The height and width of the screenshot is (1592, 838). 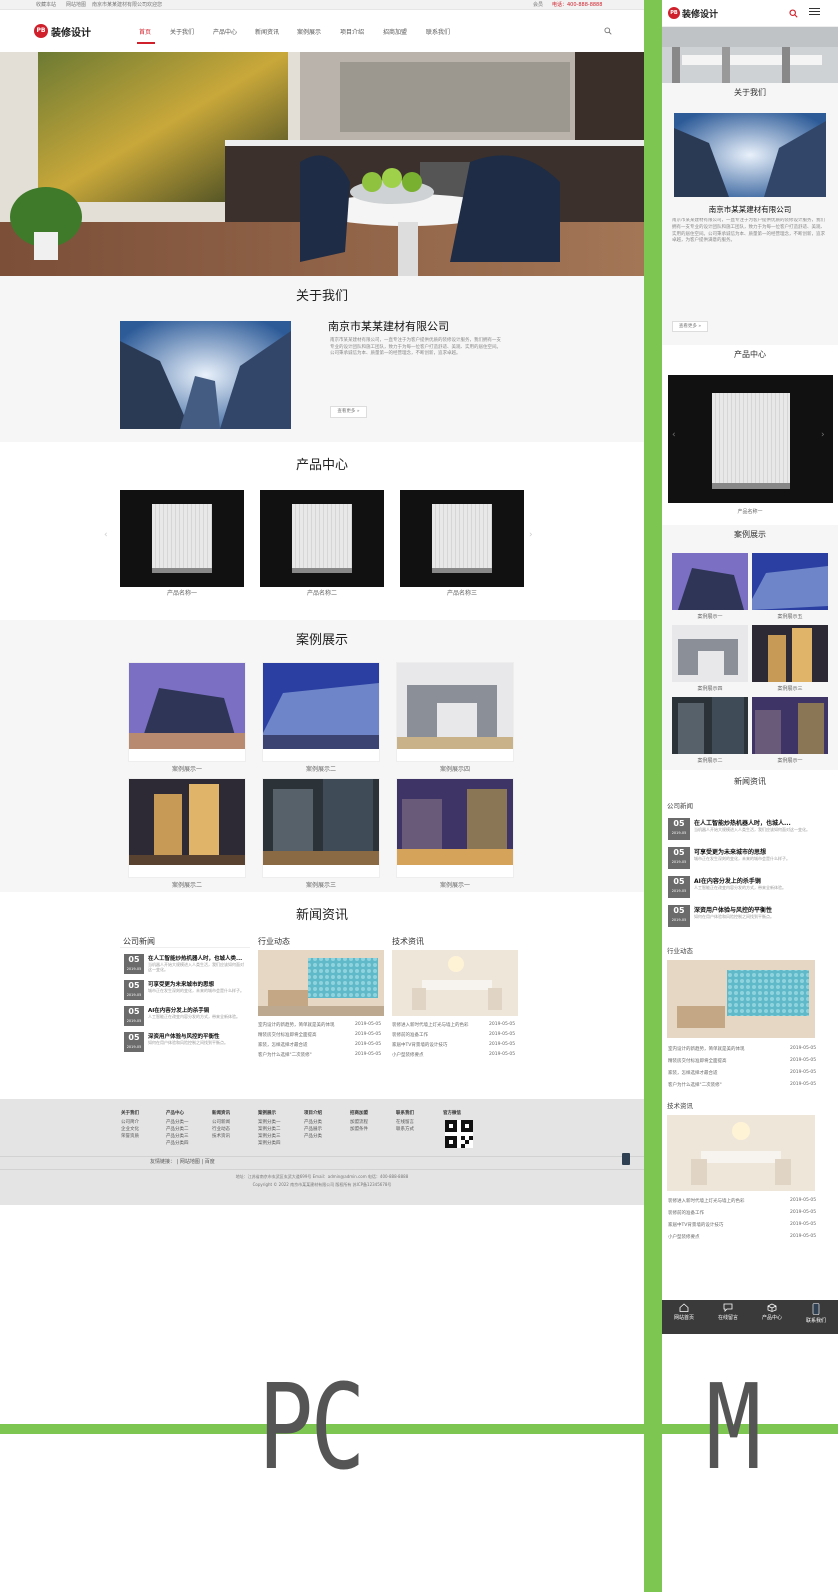 What do you see at coordinates (285, 1055) in the screenshot?
I see `industry-item-4: 客户为什么选择"二次装修"` at bounding box center [285, 1055].